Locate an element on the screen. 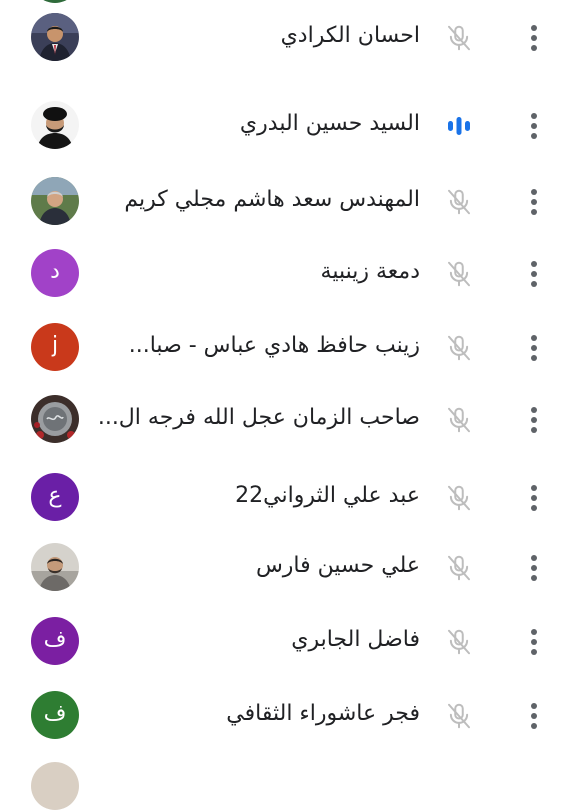  participant-row: احسان الكرادي is located at coordinates (288, 37).